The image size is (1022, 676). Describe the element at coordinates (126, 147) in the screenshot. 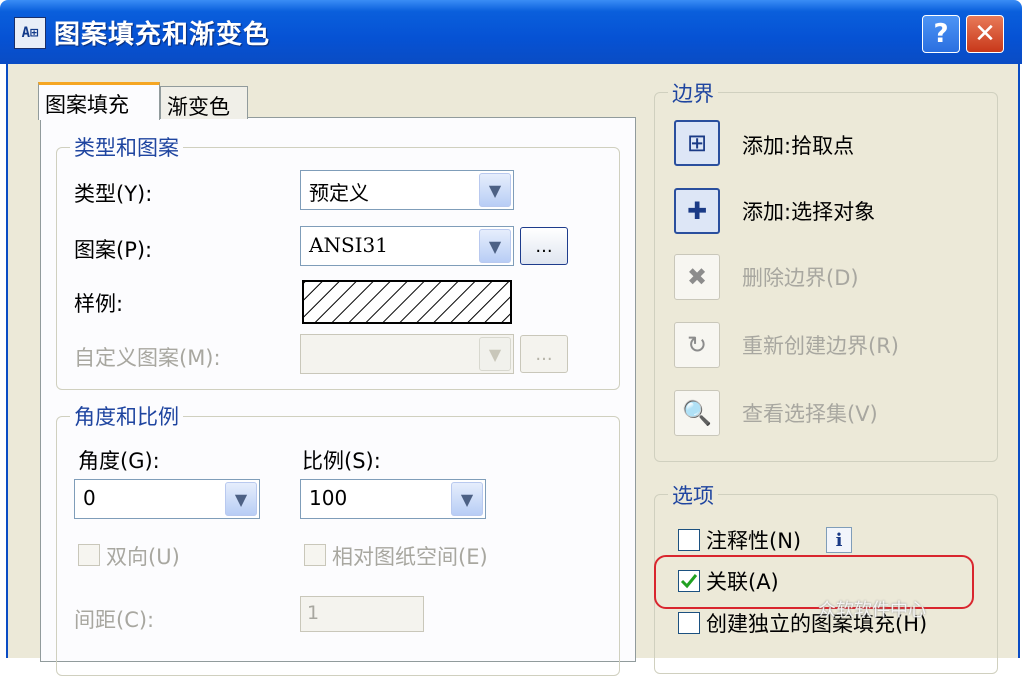

I see `type-pattern-group-title: 类型和图案` at that location.